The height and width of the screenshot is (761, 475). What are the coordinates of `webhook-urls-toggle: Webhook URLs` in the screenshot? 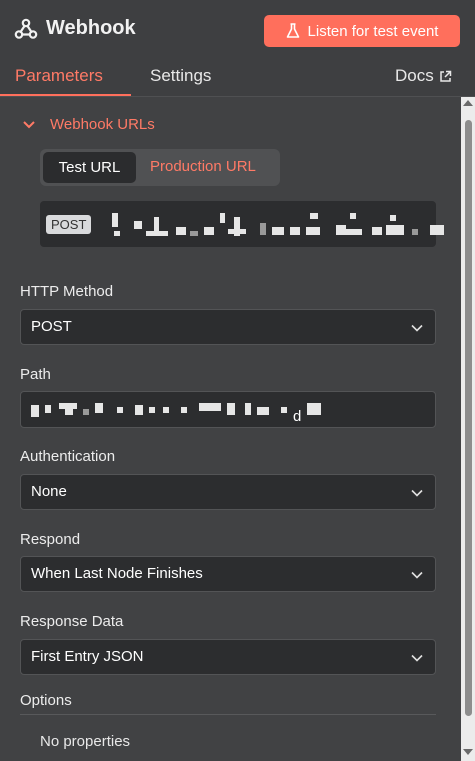 It's located at (88, 124).